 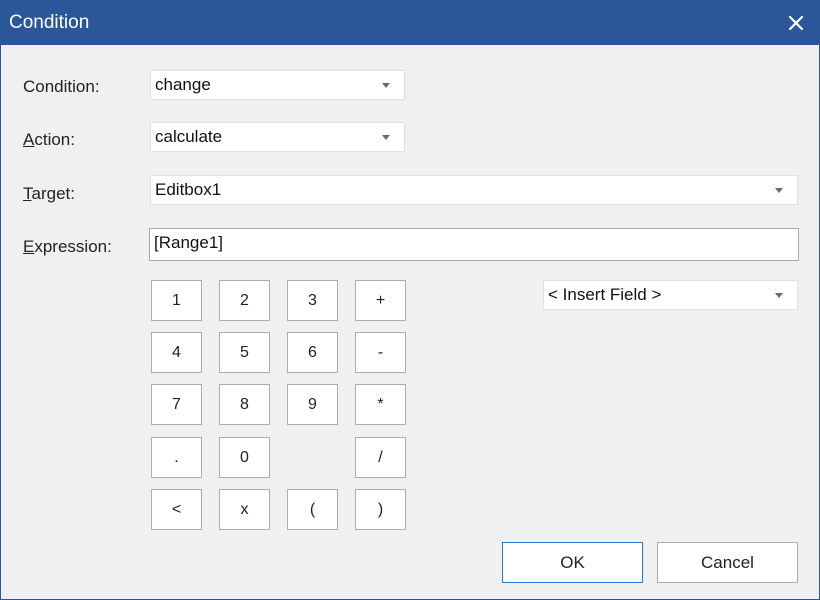 I want to click on close-icon, so click(x=796, y=23).